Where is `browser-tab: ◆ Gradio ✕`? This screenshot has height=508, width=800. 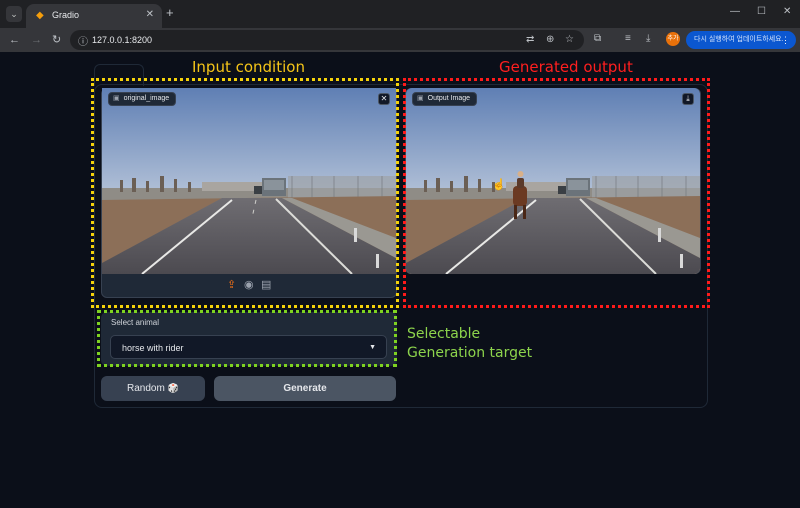
browser-tab: ◆ Gradio ✕ is located at coordinates (94, 16).